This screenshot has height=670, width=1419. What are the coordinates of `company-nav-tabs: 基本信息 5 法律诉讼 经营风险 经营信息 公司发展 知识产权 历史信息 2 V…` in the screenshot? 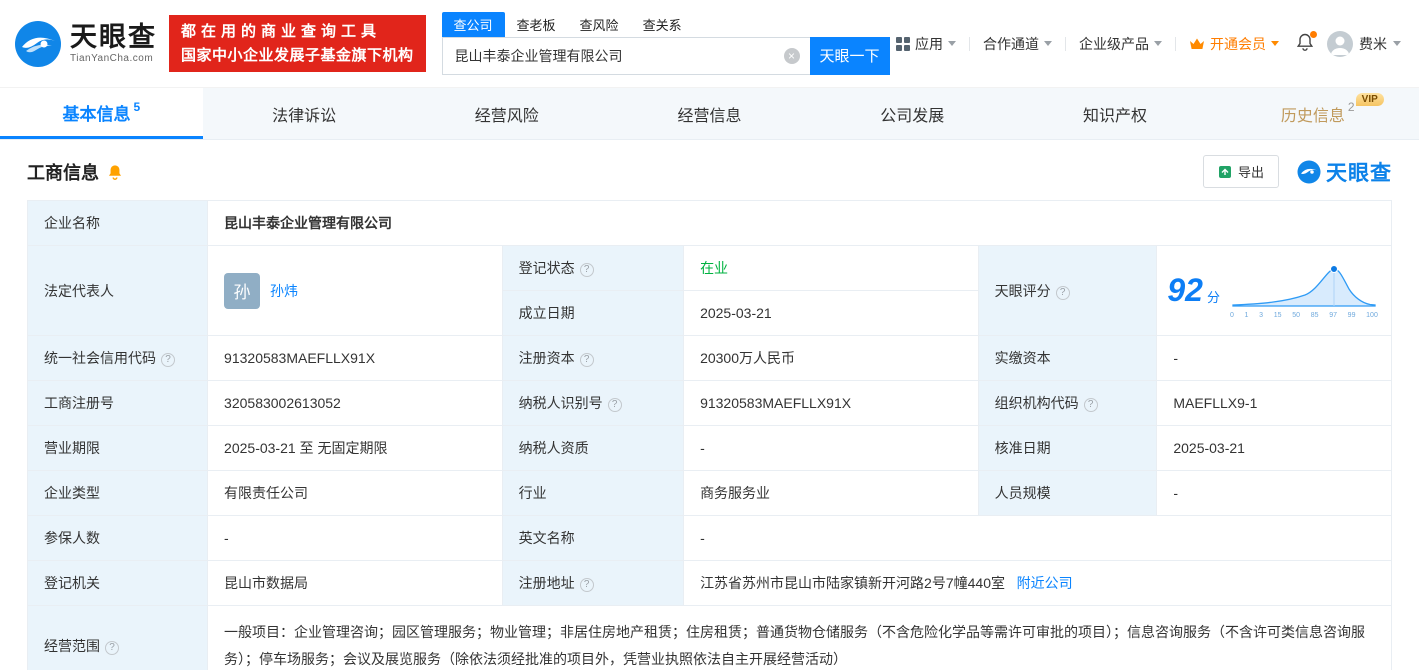 It's located at (709, 114).